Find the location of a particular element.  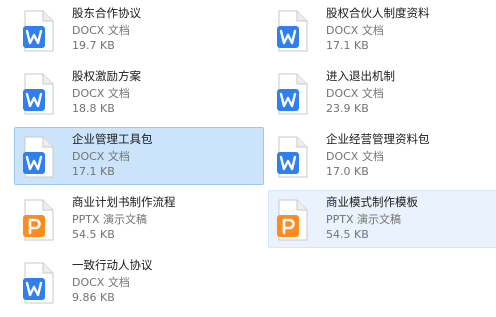

file-item-8: 一致行动人协议 DOCX 文档 9.86 KB is located at coordinates (139, 282).